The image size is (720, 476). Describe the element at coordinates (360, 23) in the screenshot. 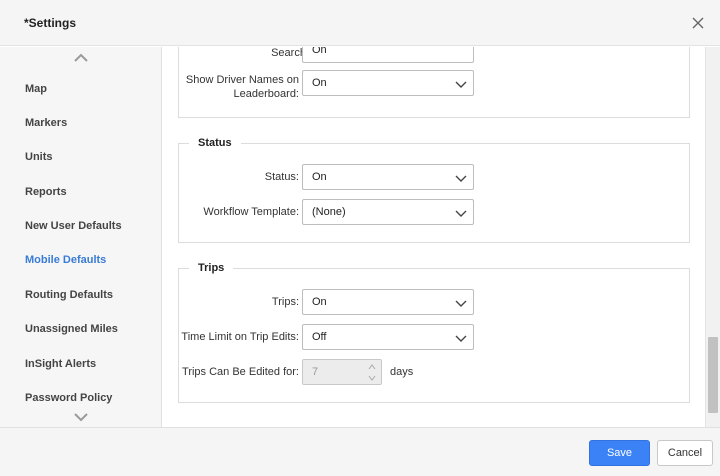

I see `dialog-header: *Settings` at that location.